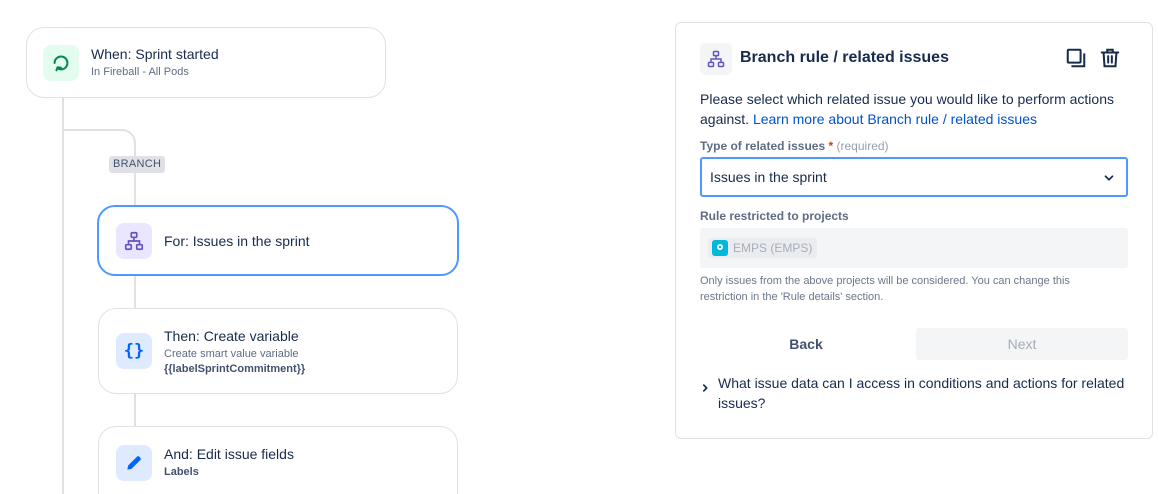 The height and width of the screenshot is (494, 1158). What do you see at coordinates (720, 248) in the screenshot?
I see `project-avatar-icon` at bounding box center [720, 248].